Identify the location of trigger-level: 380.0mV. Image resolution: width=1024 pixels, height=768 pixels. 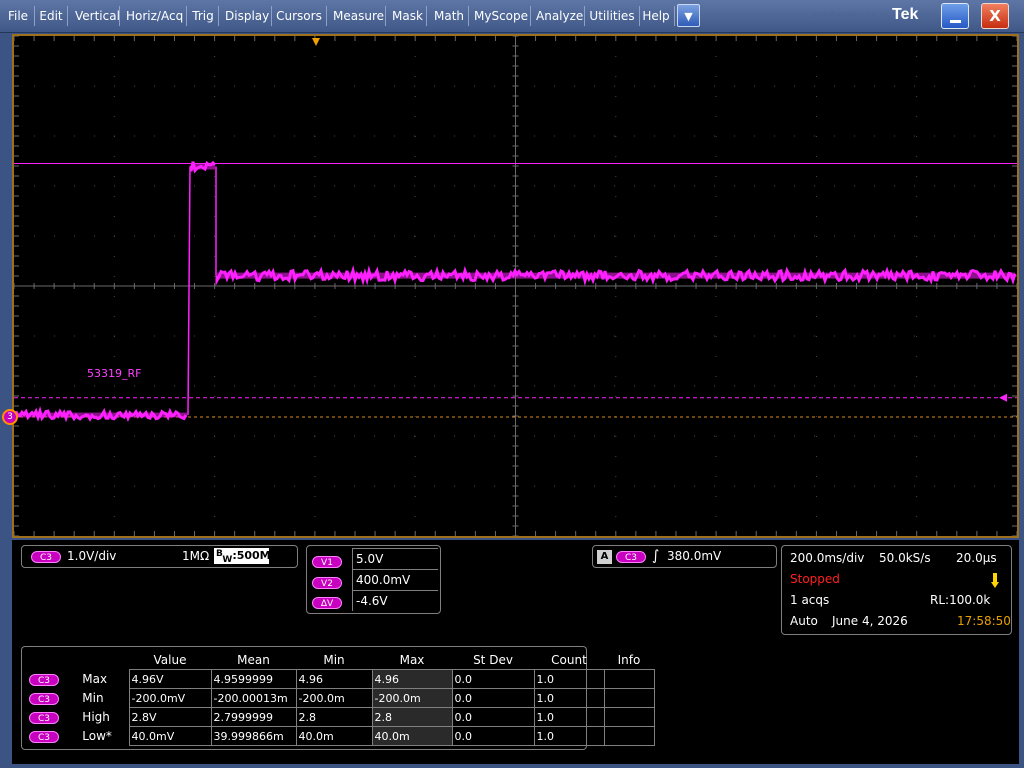
(694, 556).